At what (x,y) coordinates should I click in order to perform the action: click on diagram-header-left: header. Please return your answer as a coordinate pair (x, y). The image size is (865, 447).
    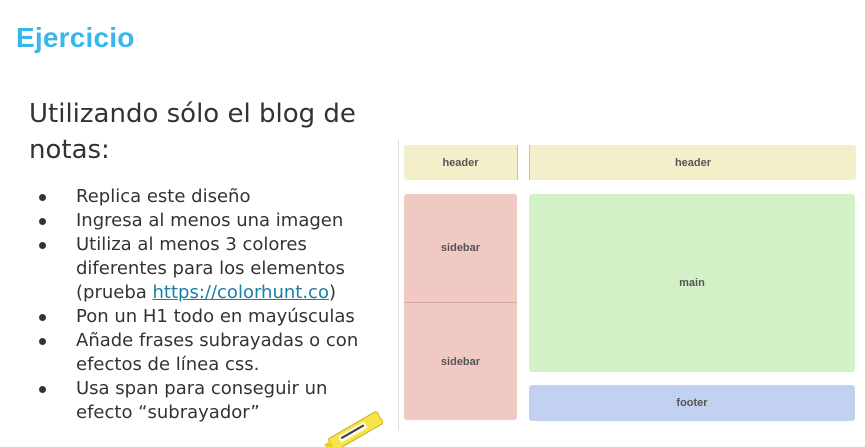
    Looking at the image, I should click on (461, 162).